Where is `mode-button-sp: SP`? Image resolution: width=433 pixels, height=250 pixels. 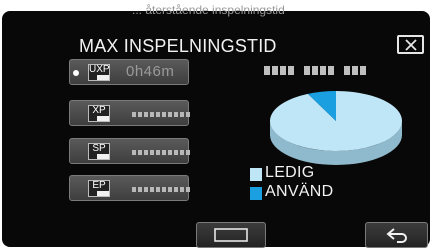 mode-button-sp: SP is located at coordinates (129, 151).